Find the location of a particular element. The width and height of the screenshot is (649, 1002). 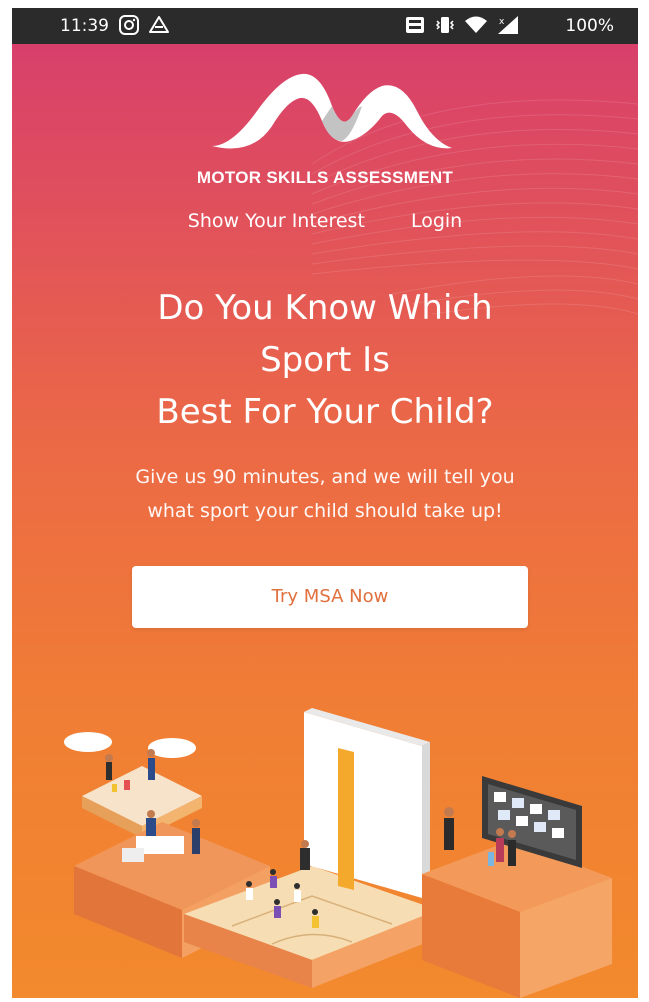

battery-percentage: 100% is located at coordinates (589, 26).